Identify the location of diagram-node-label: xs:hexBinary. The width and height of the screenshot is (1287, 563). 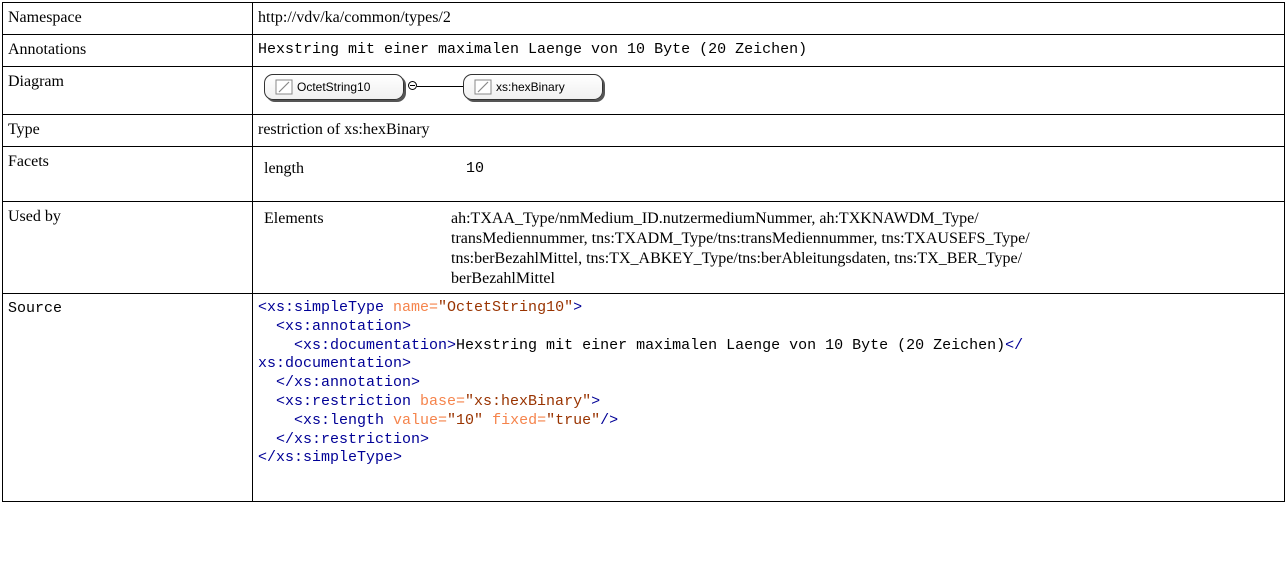
(530, 87).